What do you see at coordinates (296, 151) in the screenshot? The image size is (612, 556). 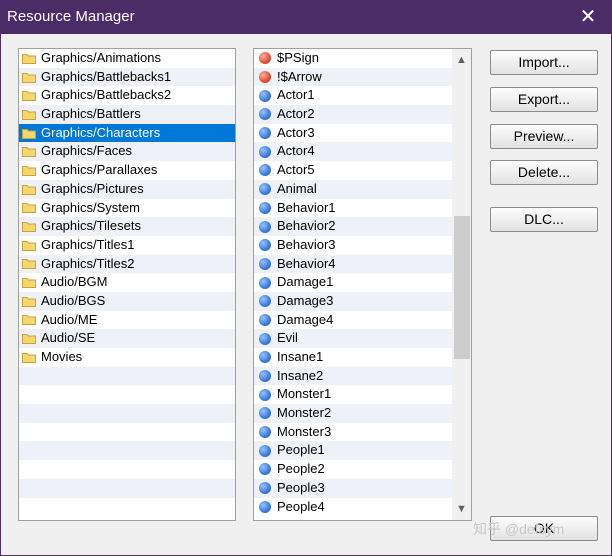 I see `file-item-label: Actor4` at bounding box center [296, 151].